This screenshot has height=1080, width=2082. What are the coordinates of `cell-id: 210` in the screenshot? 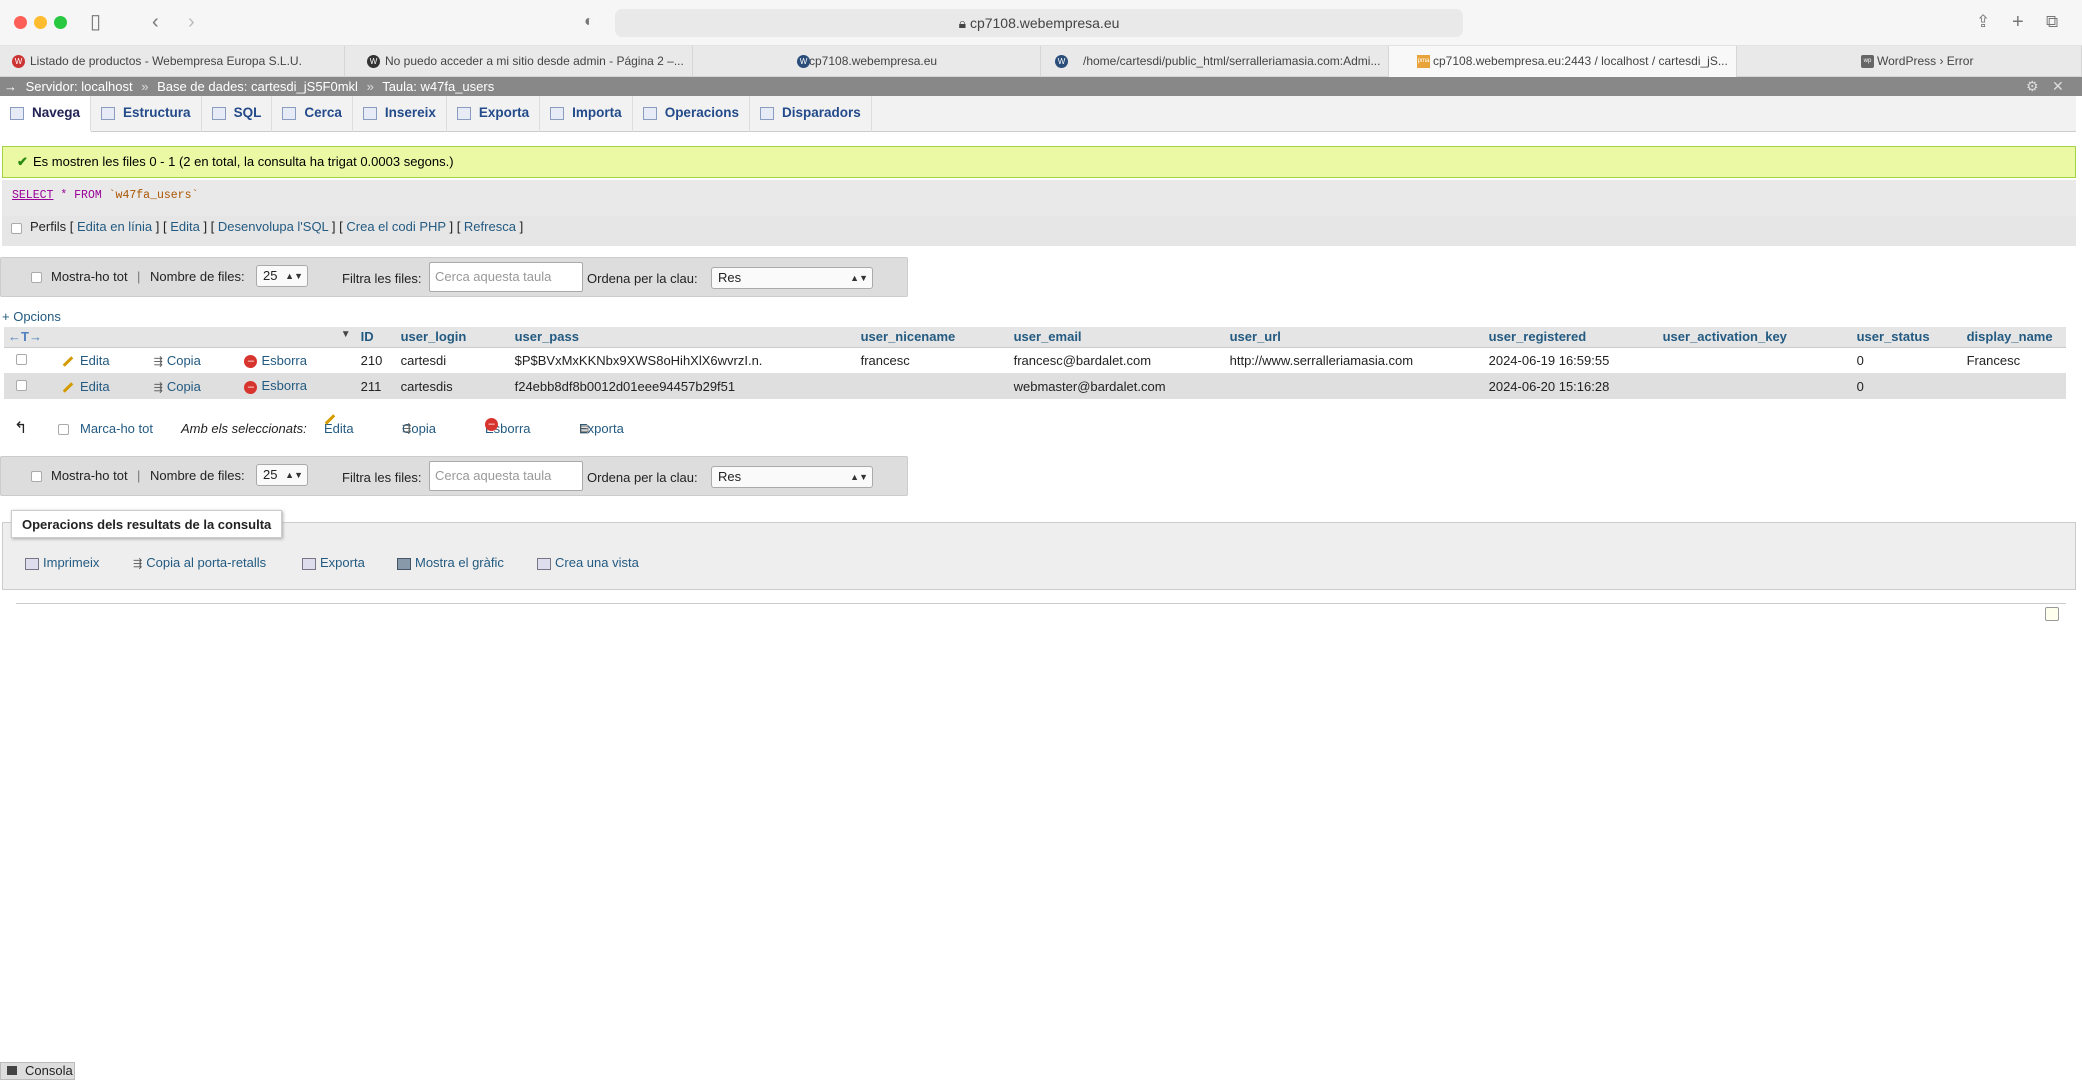 It's located at (376, 360).